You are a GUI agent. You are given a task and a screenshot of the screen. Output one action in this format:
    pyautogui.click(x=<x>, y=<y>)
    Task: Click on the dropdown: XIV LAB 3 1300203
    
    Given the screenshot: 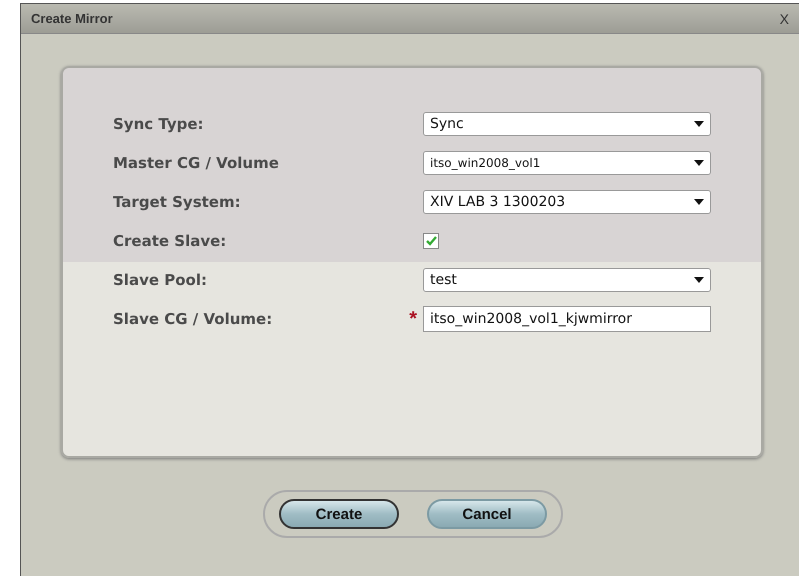 What is the action you would take?
    pyautogui.click(x=567, y=202)
    